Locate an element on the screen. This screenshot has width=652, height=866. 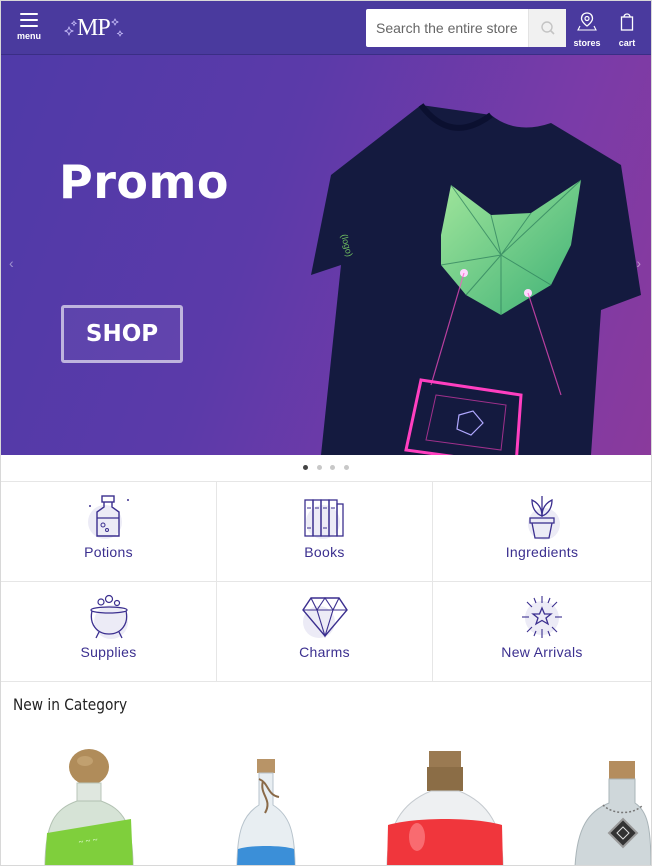
category-ingredients: Ingredients is located at coordinates (542, 532).